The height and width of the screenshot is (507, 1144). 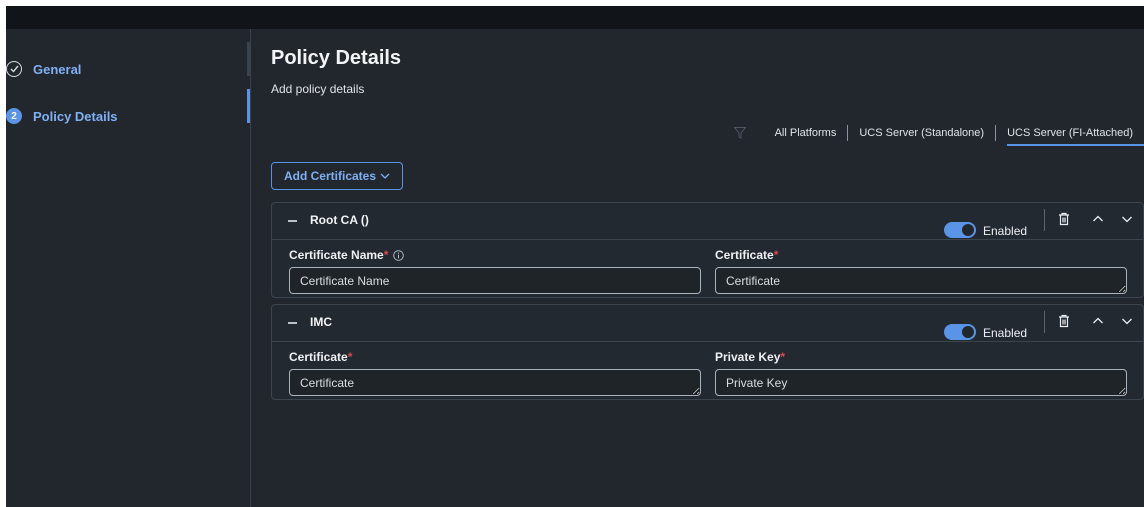 I want to click on check-circle-icon, so click(x=14, y=69).